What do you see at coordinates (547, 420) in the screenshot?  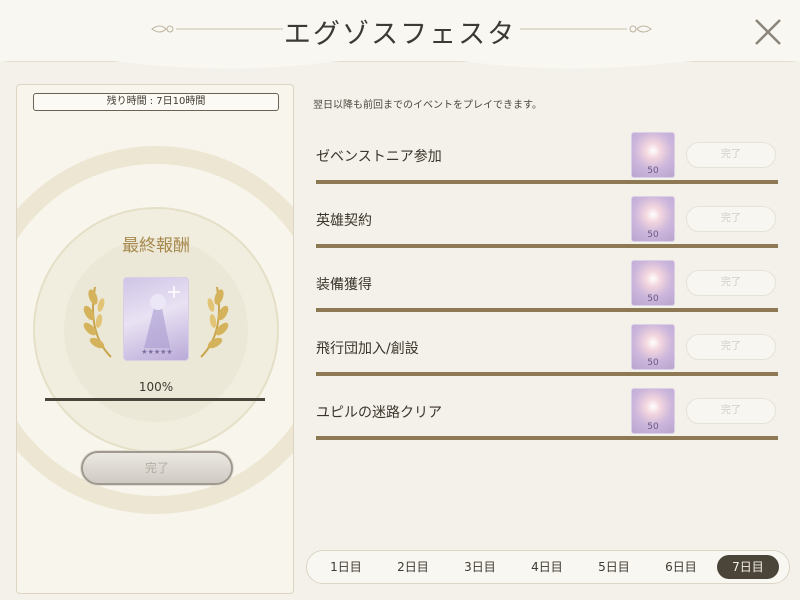 I see `mission-row: ユピルの迷路クリア 50 完了` at bounding box center [547, 420].